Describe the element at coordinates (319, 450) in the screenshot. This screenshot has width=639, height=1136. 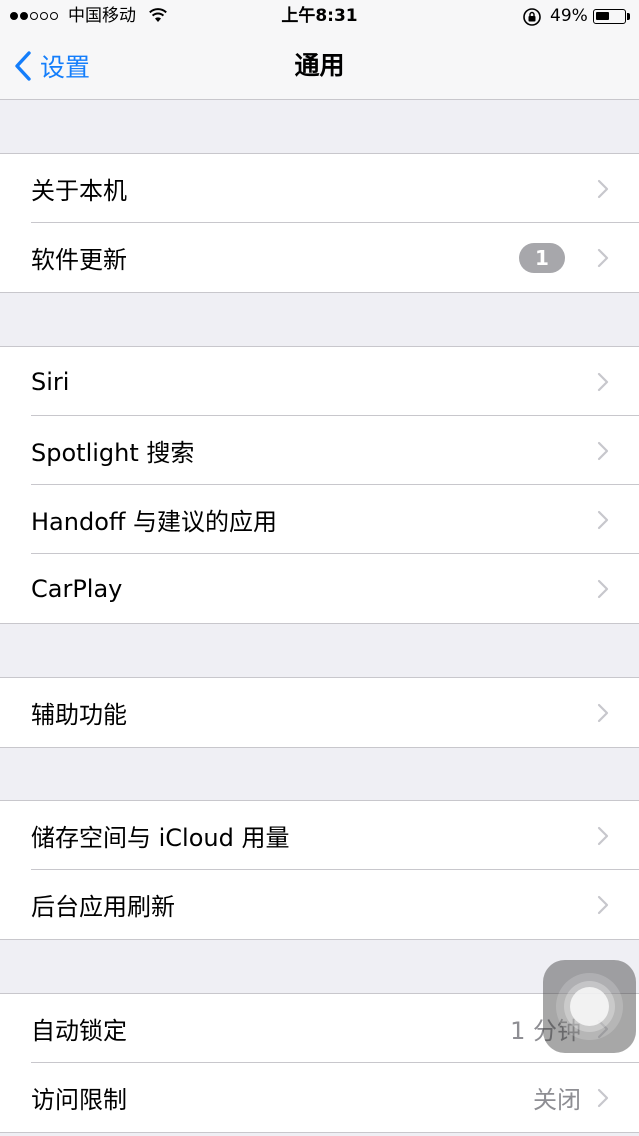
I see `settings-row-spotlight: Spotlight 搜索` at that location.